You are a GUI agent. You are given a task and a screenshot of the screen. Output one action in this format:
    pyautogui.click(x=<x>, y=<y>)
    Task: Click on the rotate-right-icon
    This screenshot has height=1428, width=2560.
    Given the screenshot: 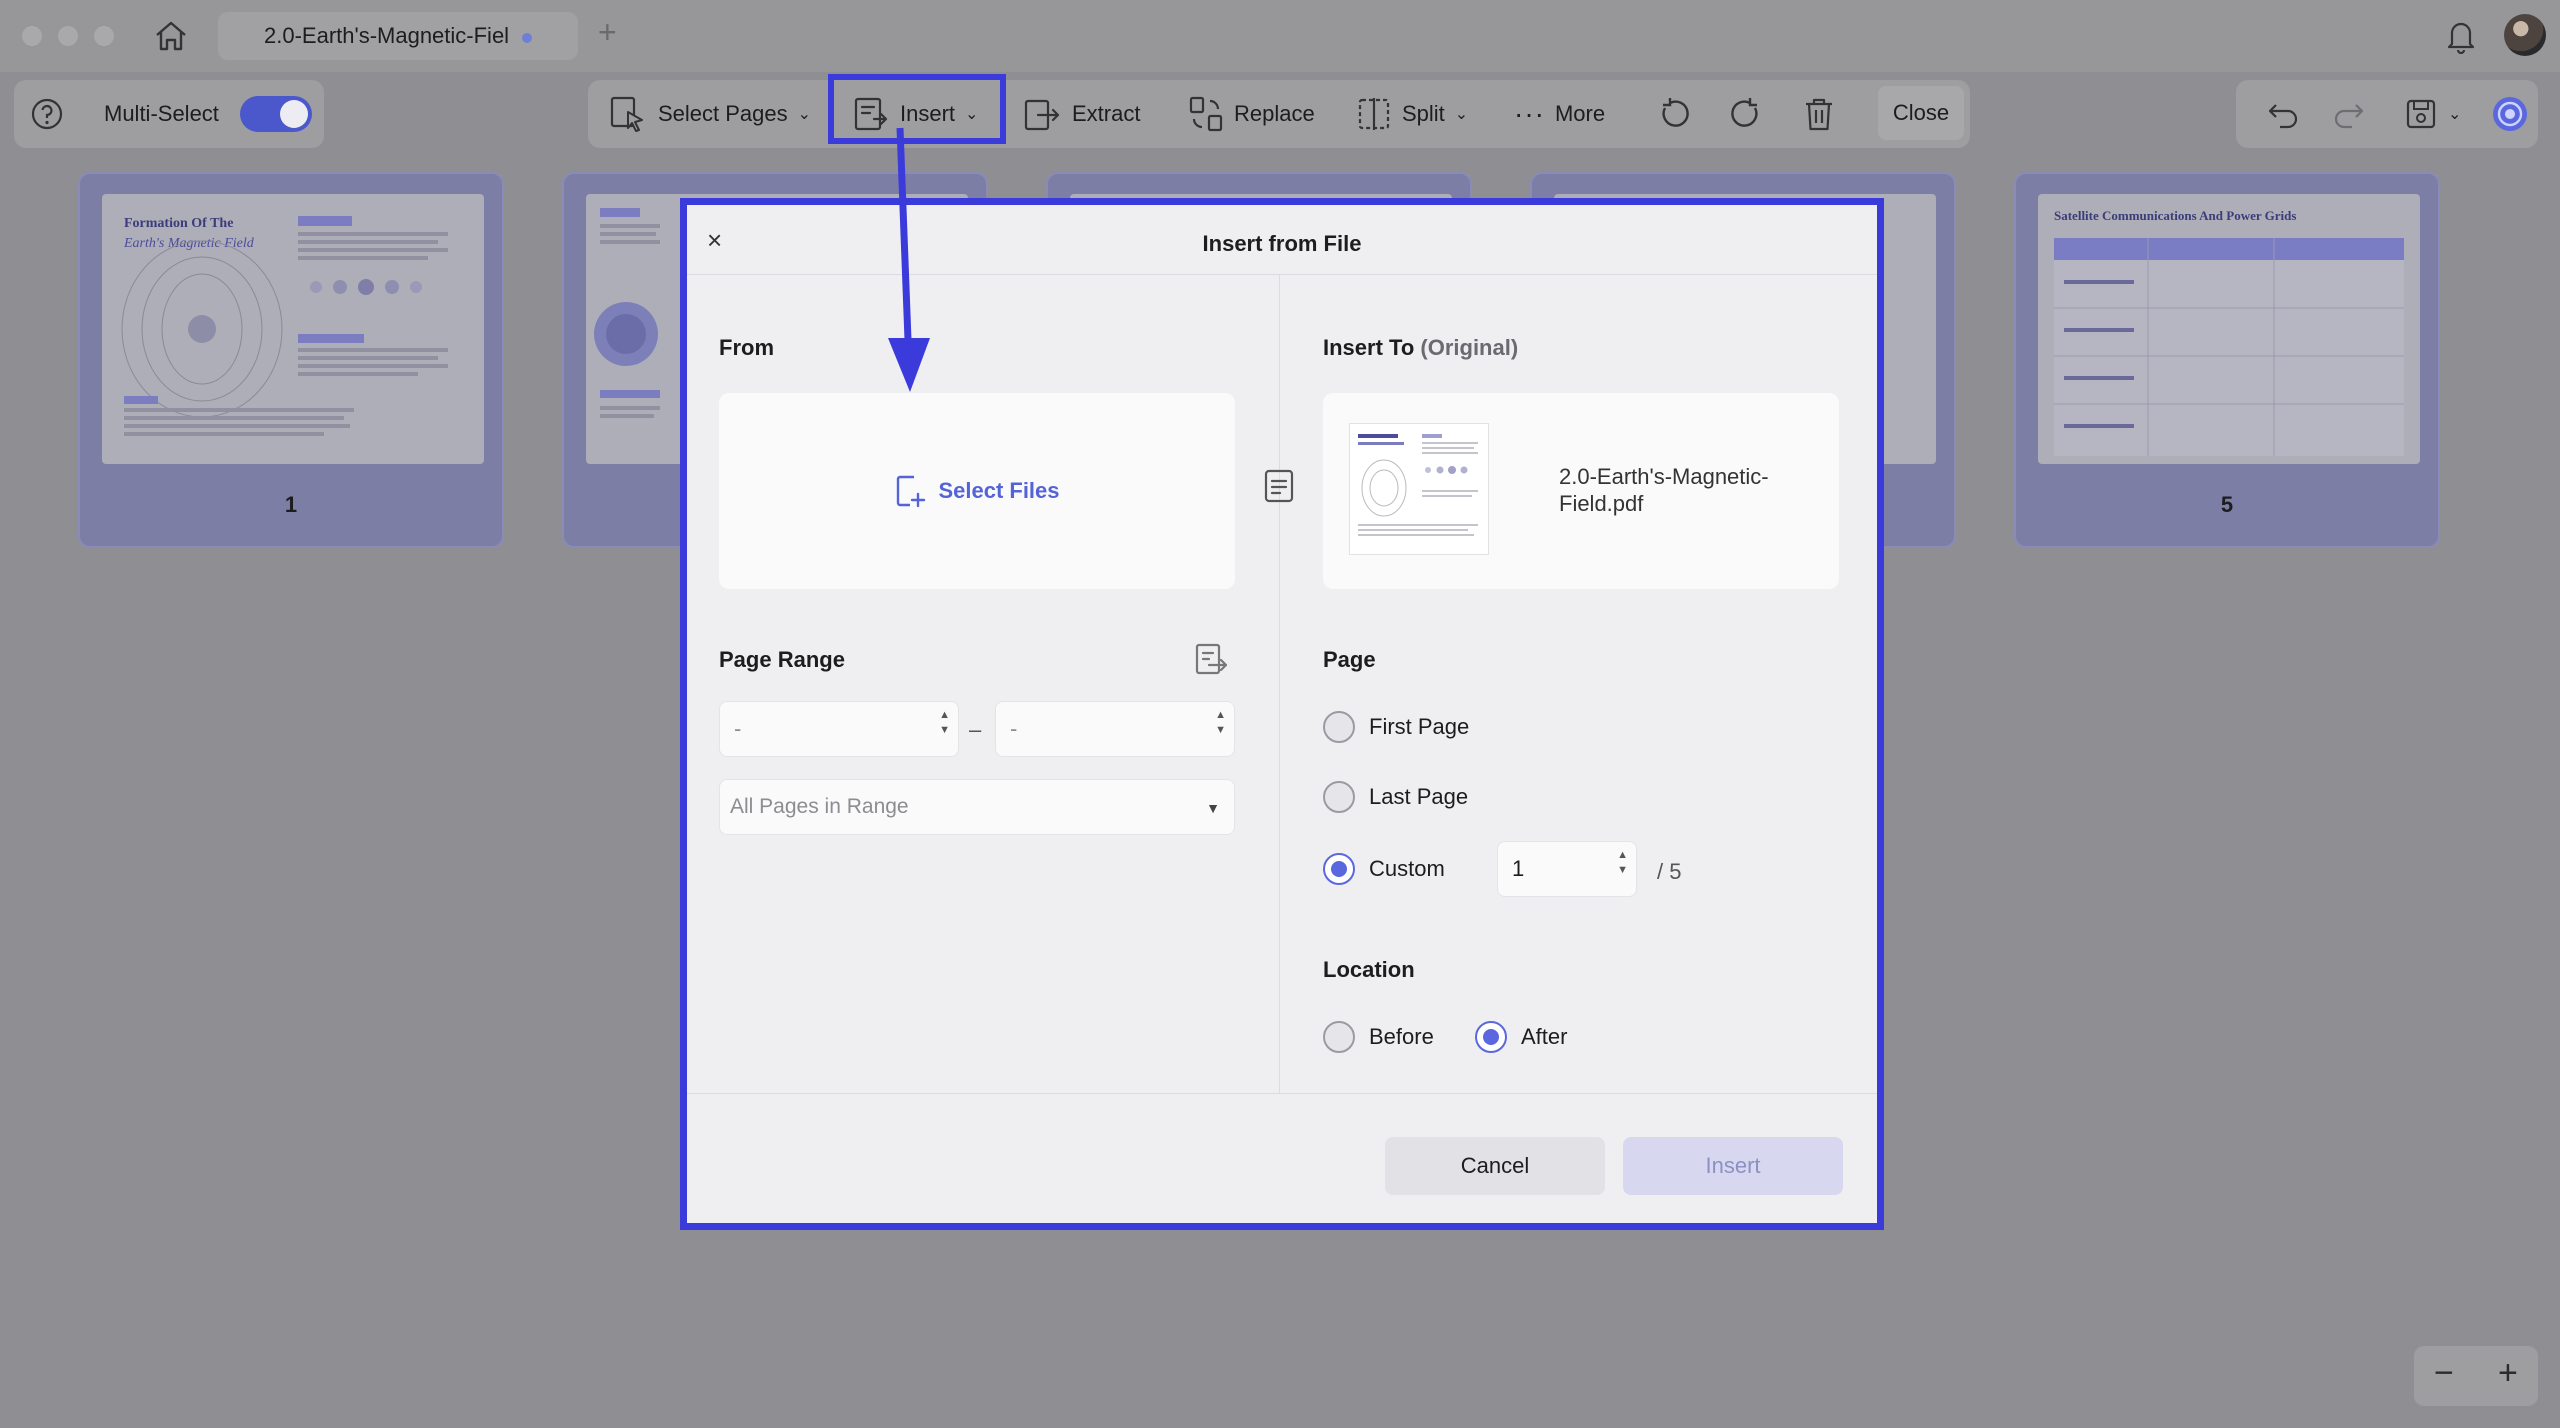 What is the action you would take?
    pyautogui.click(x=1744, y=112)
    